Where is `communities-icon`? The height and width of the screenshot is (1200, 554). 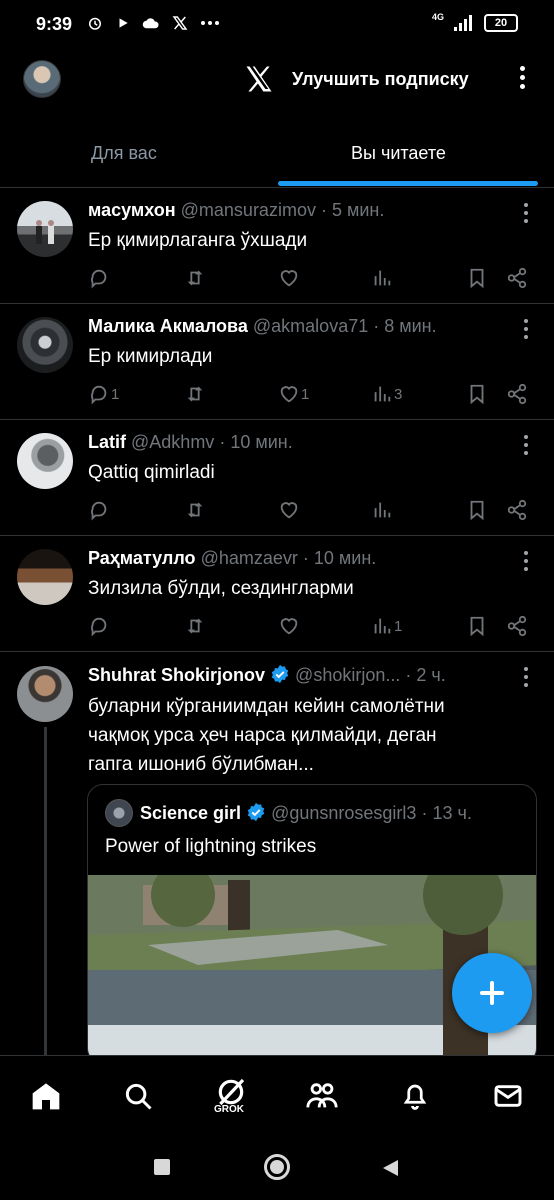
communities-icon is located at coordinates (322, 1096).